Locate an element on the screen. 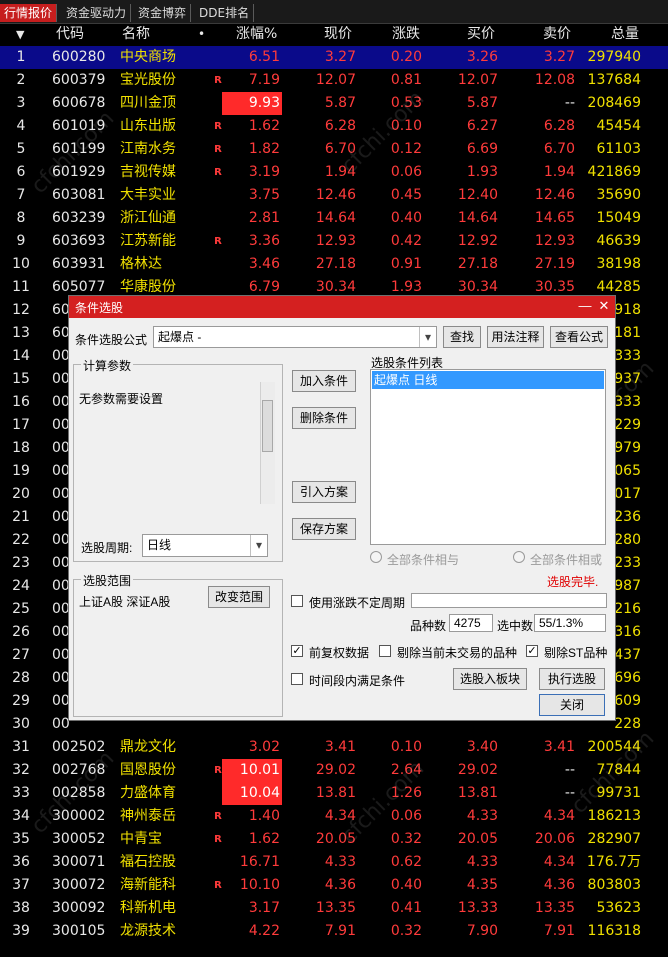 This screenshot has width=668, height=957. table-row: 1 600280 中央商场 6.51 3.27 0.20 3.26 3.27 297940 is located at coordinates (334, 57).